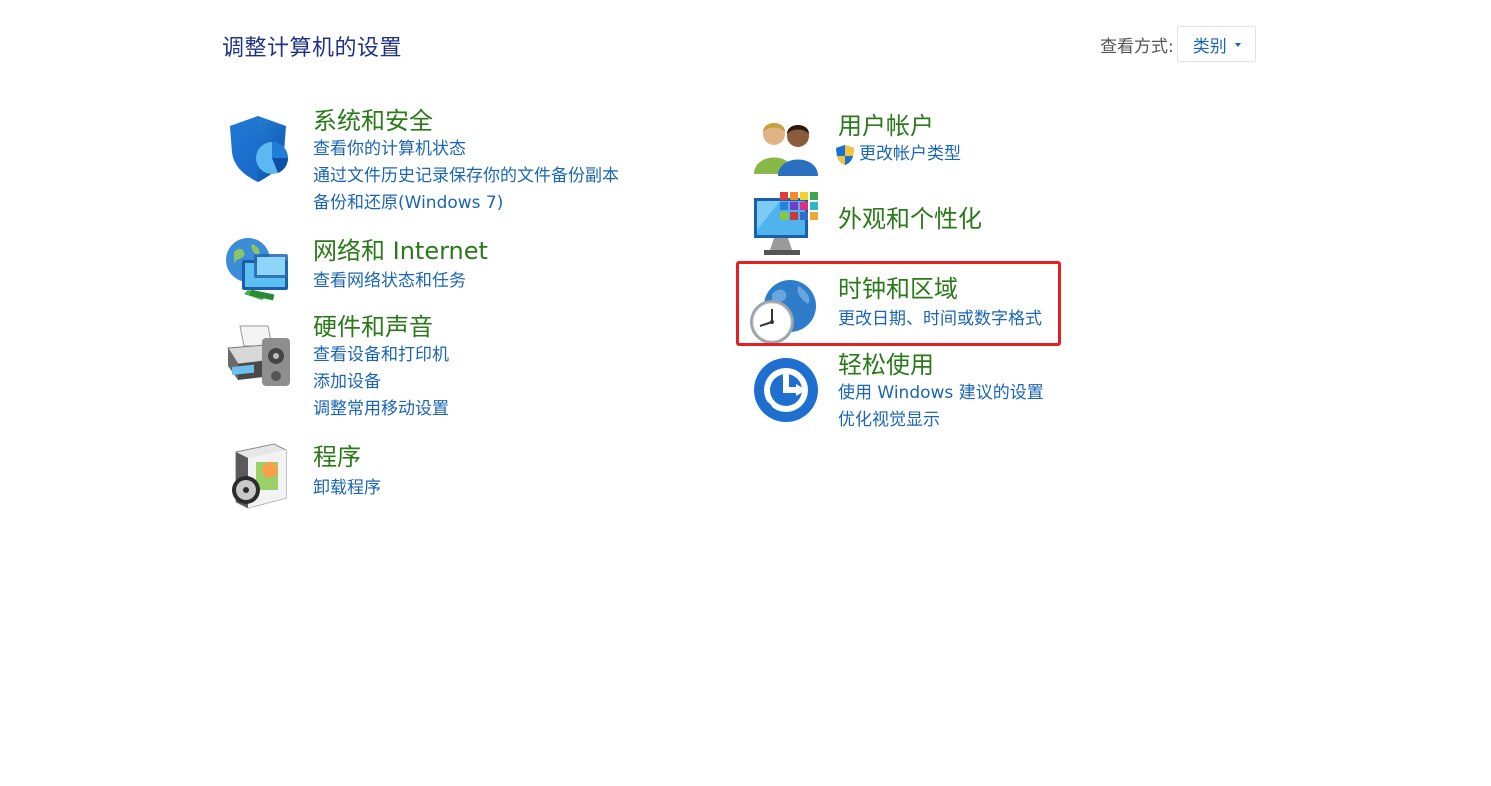 This screenshot has height=786, width=1491. I want to click on display-icon, so click(786, 226).